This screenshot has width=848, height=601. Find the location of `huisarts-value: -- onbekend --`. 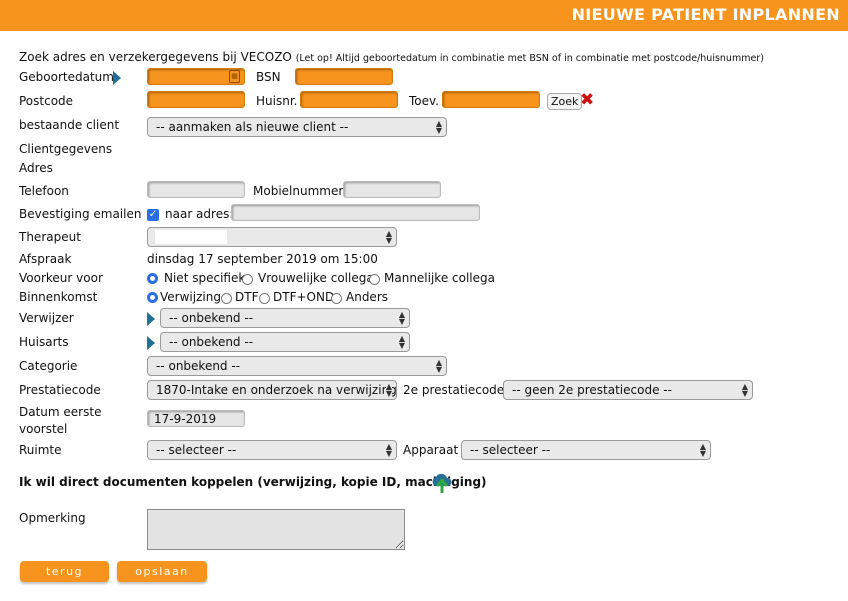

huisarts-value: -- onbekend -- is located at coordinates (211, 342).